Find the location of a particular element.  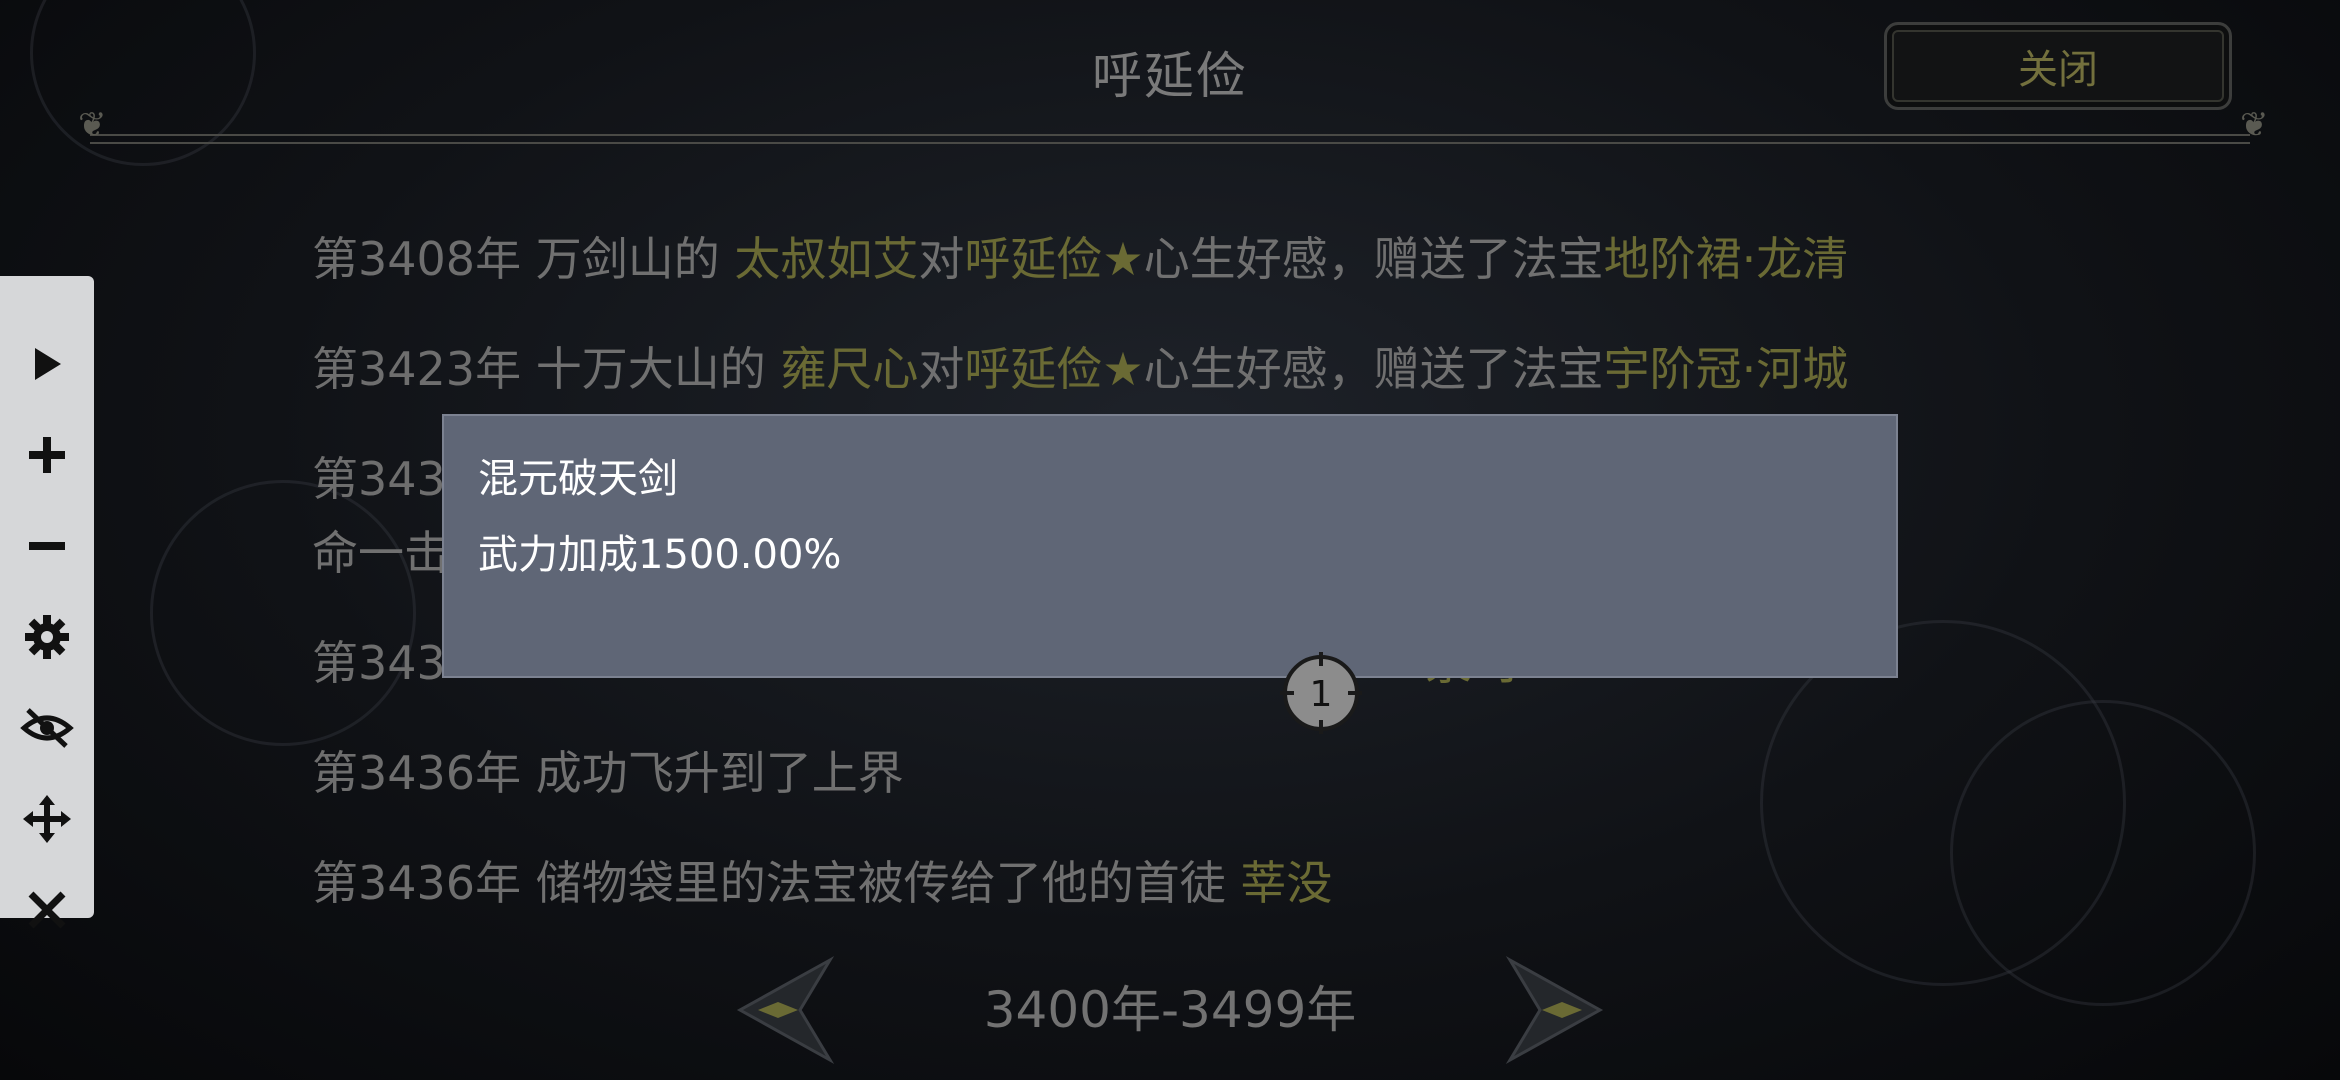

close-icon is located at coordinates (47, 910).